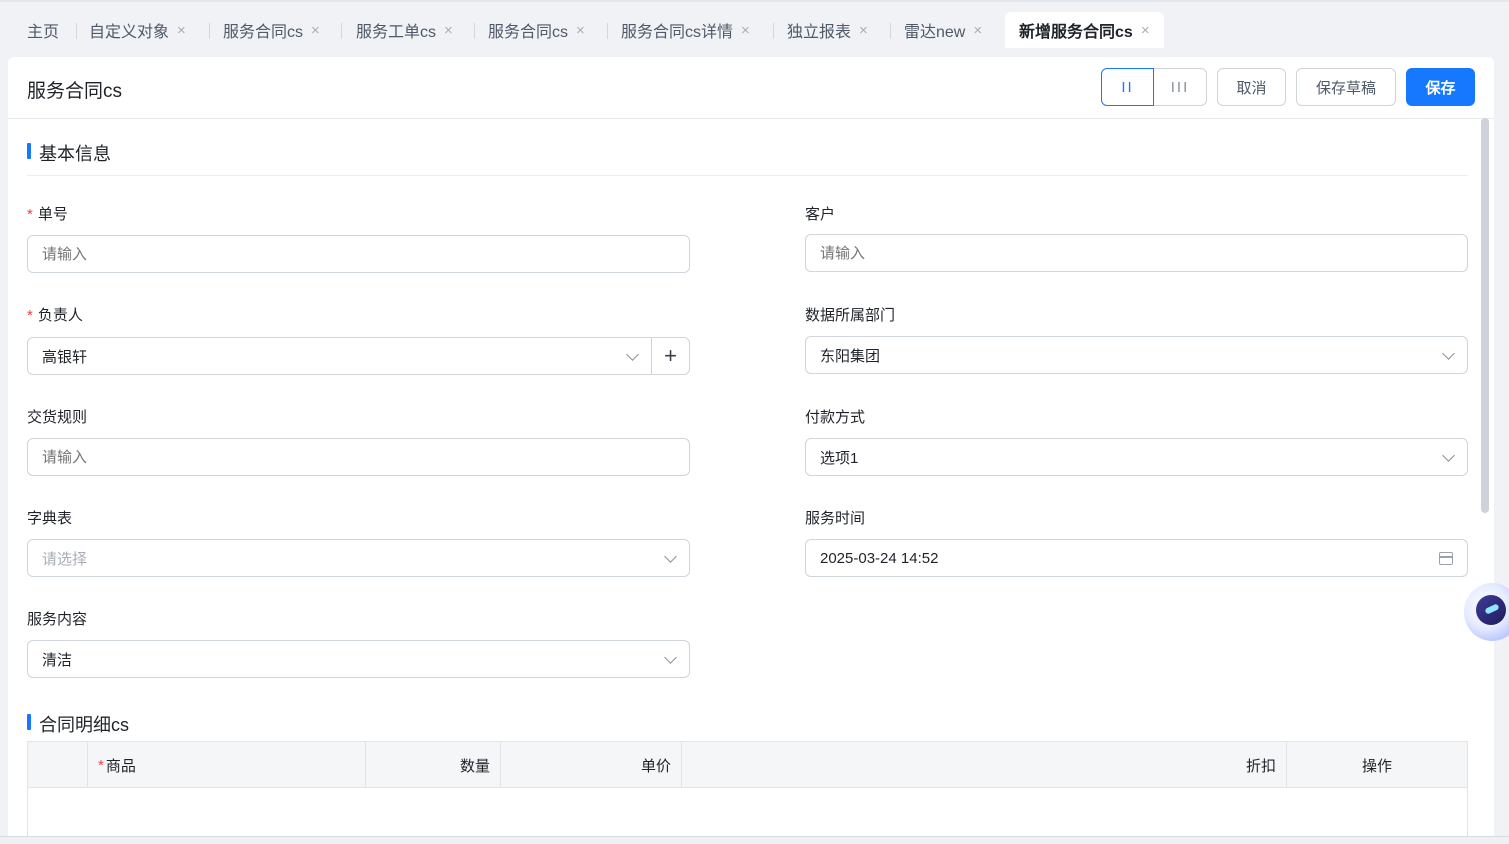 The height and width of the screenshot is (844, 1509). I want to click on tab-service-contract-detail: 服务合同cs详情 ×, so click(685, 30).